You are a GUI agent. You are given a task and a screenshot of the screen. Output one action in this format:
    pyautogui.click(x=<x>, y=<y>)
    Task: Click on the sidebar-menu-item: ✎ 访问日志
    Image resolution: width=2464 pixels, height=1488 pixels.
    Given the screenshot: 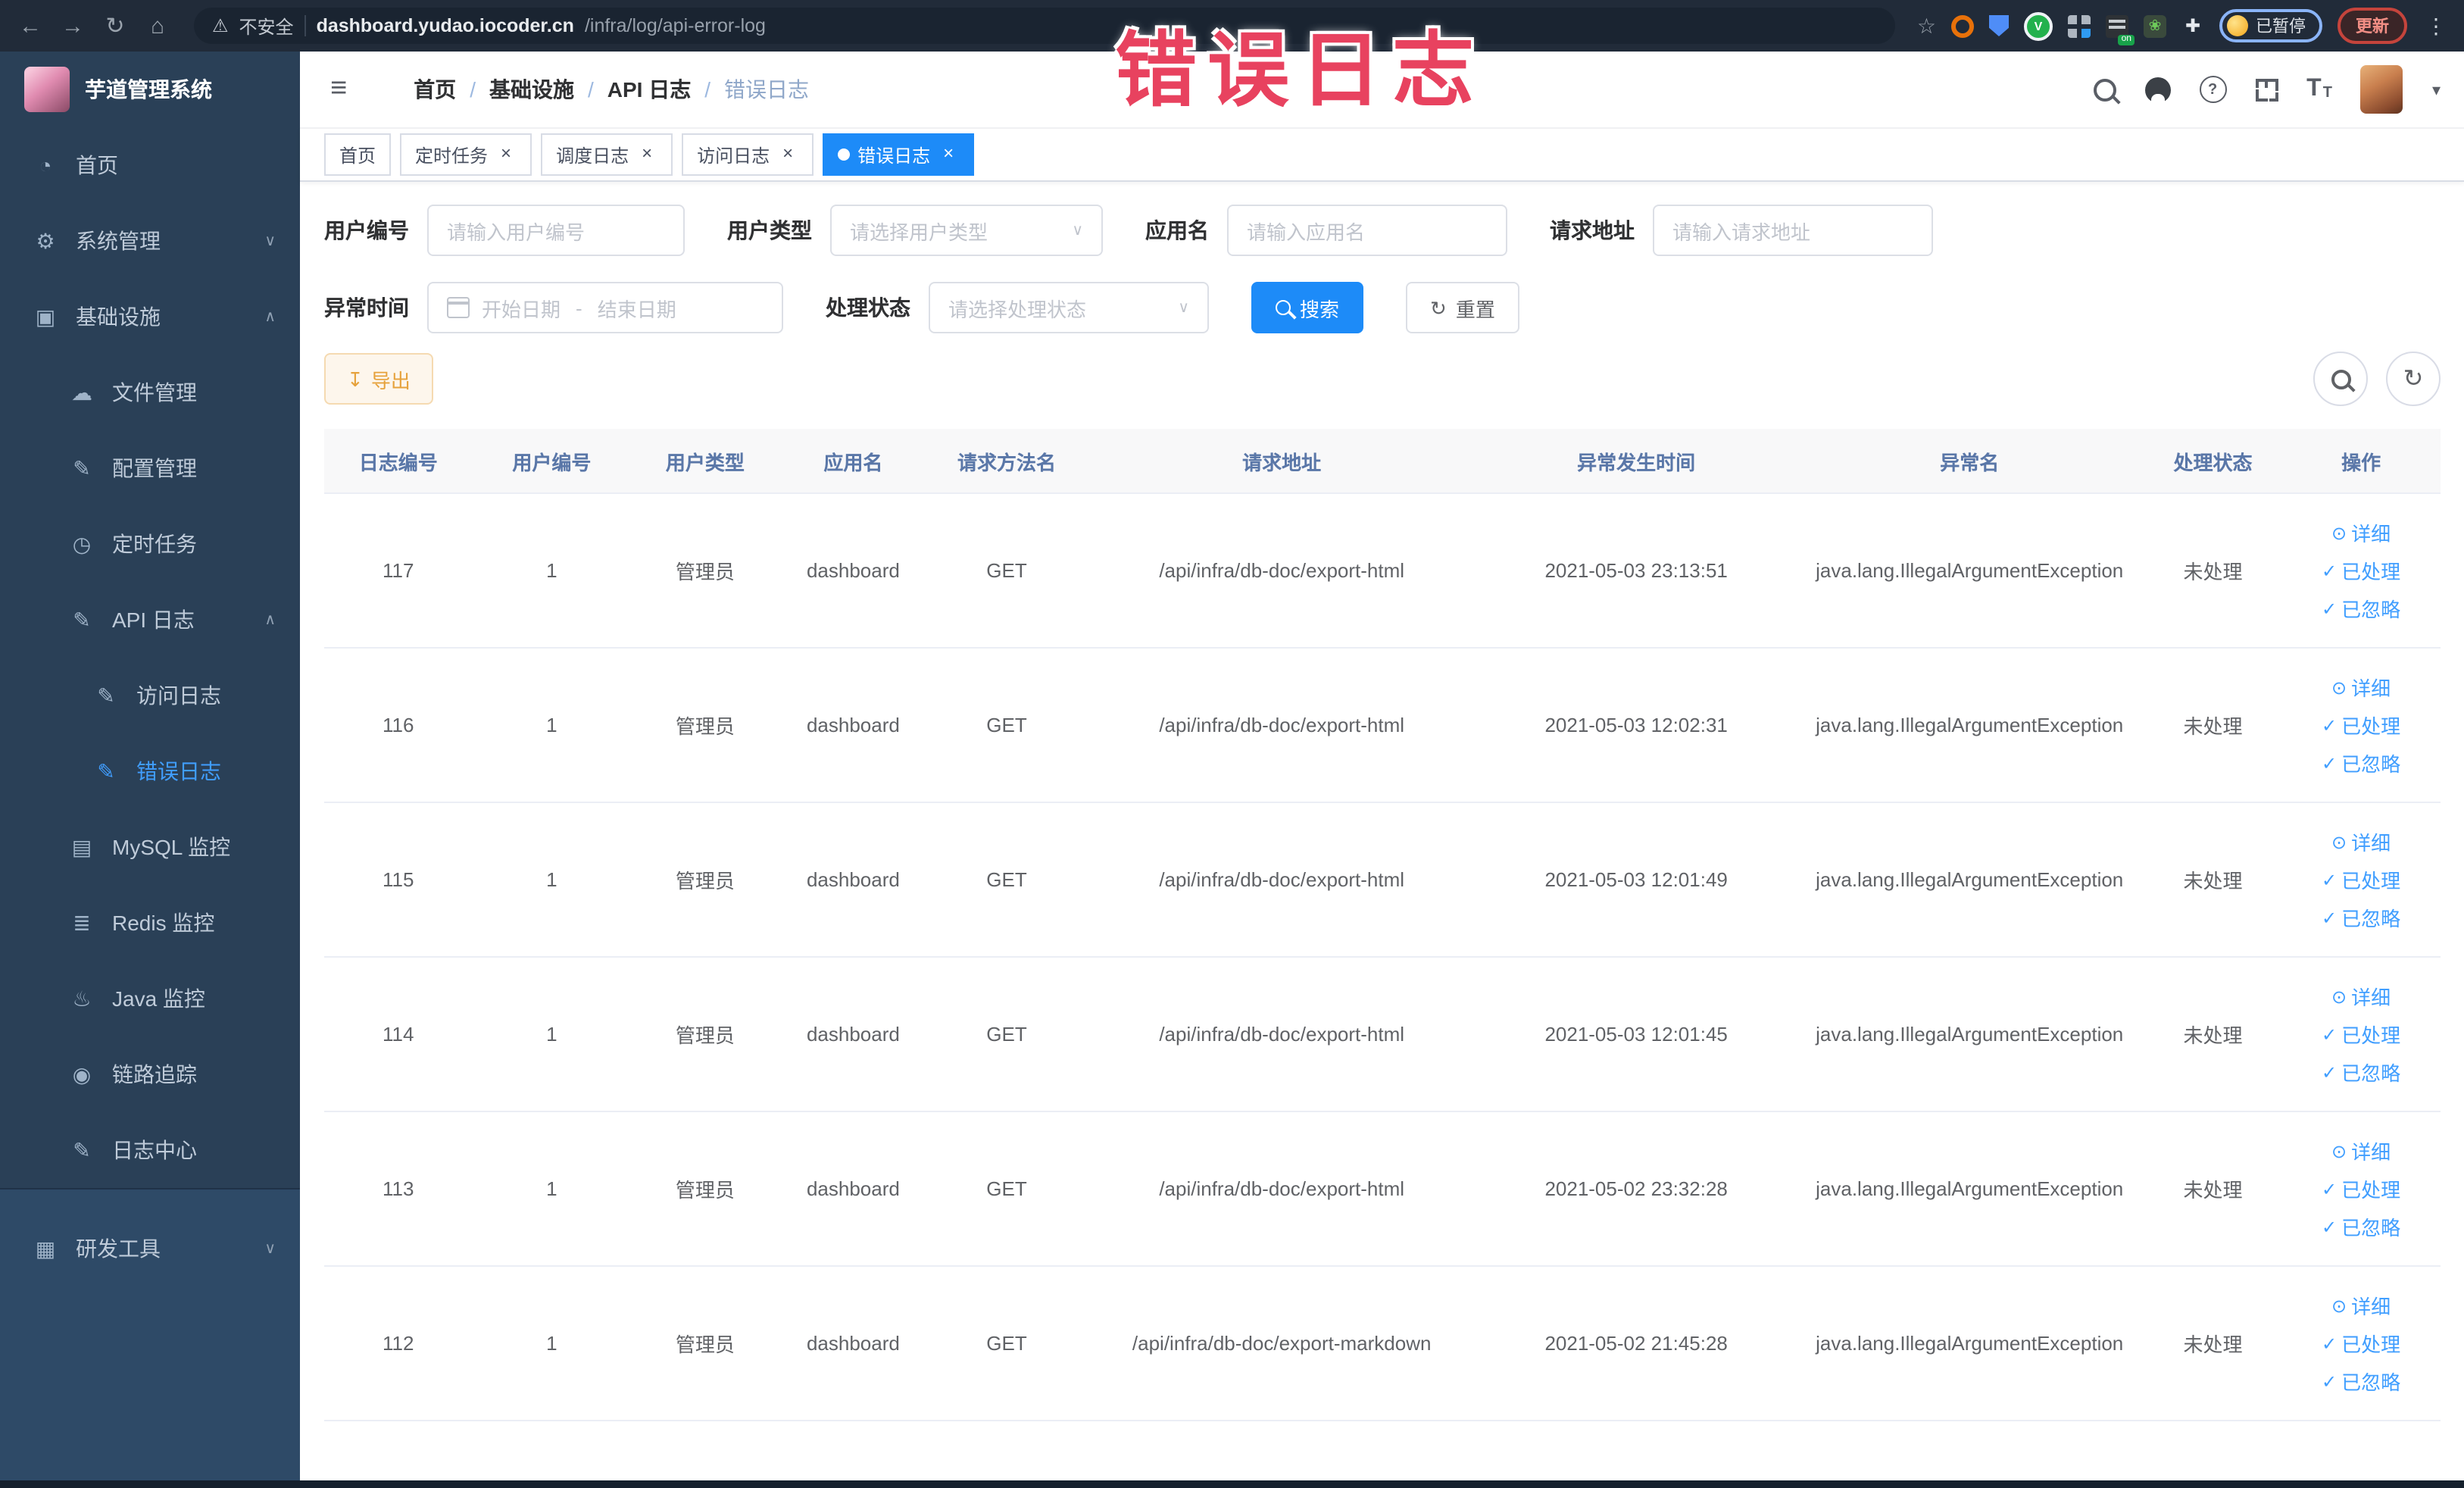 What is the action you would take?
    pyautogui.click(x=150, y=695)
    